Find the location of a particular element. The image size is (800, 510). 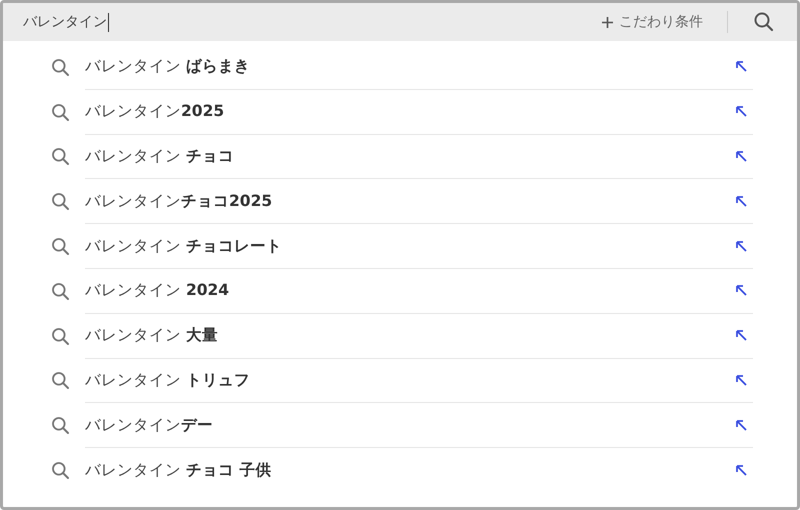

suggestion-item: バレンタインデー is located at coordinates (400, 425).